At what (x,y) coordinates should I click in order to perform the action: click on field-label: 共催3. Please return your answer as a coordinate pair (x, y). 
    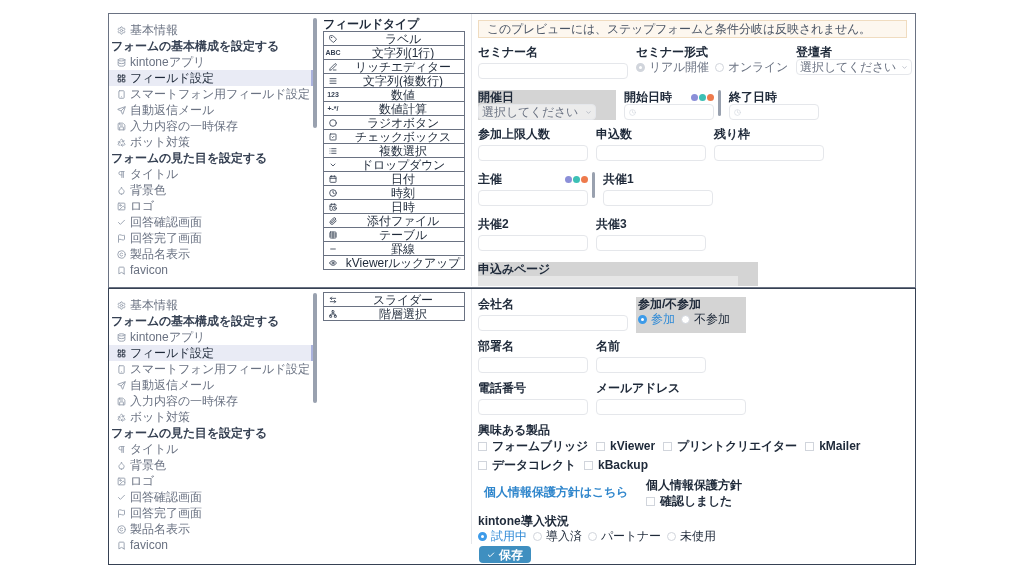
    Looking at the image, I should click on (611, 224).